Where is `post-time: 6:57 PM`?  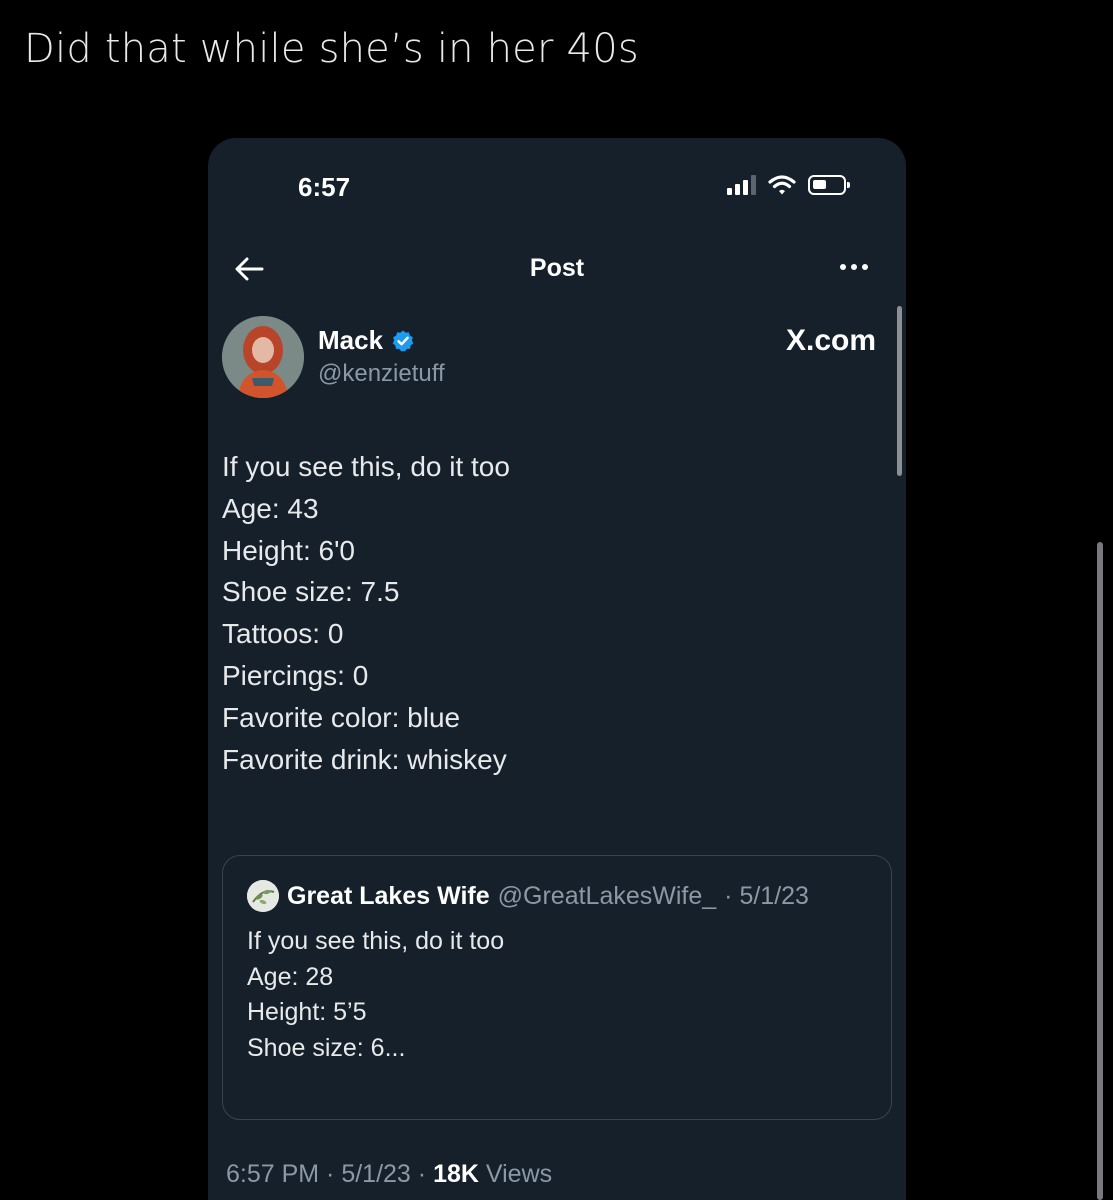 post-time: 6:57 PM is located at coordinates (272, 1174).